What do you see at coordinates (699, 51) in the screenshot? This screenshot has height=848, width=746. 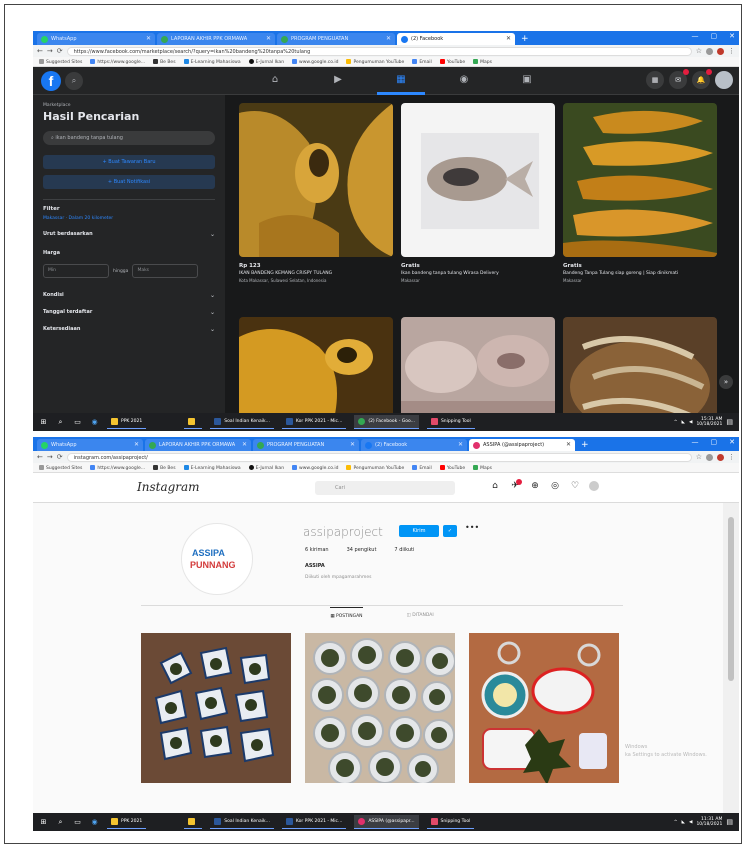 I see `star-icon: ☆` at bounding box center [699, 51].